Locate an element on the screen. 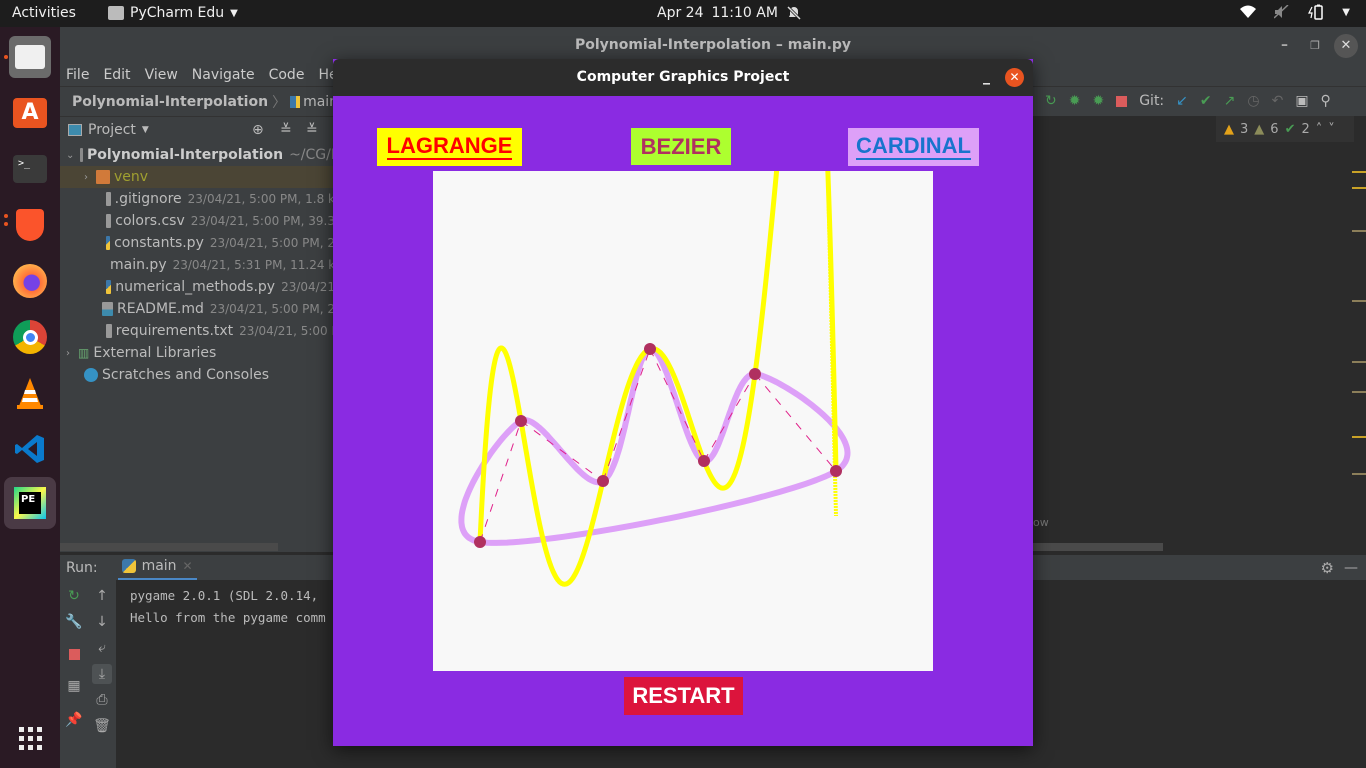 The width and height of the screenshot is (1366, 768). print-icon: ⎙ is located at coordinates (102, 700).